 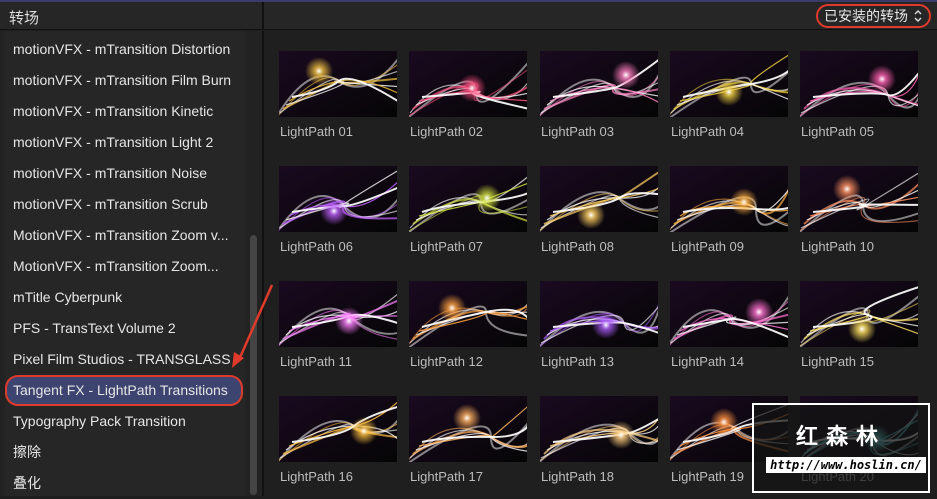 I want to click on sidebar-item: Typography Pack Transition, so click(x=124, y=421).